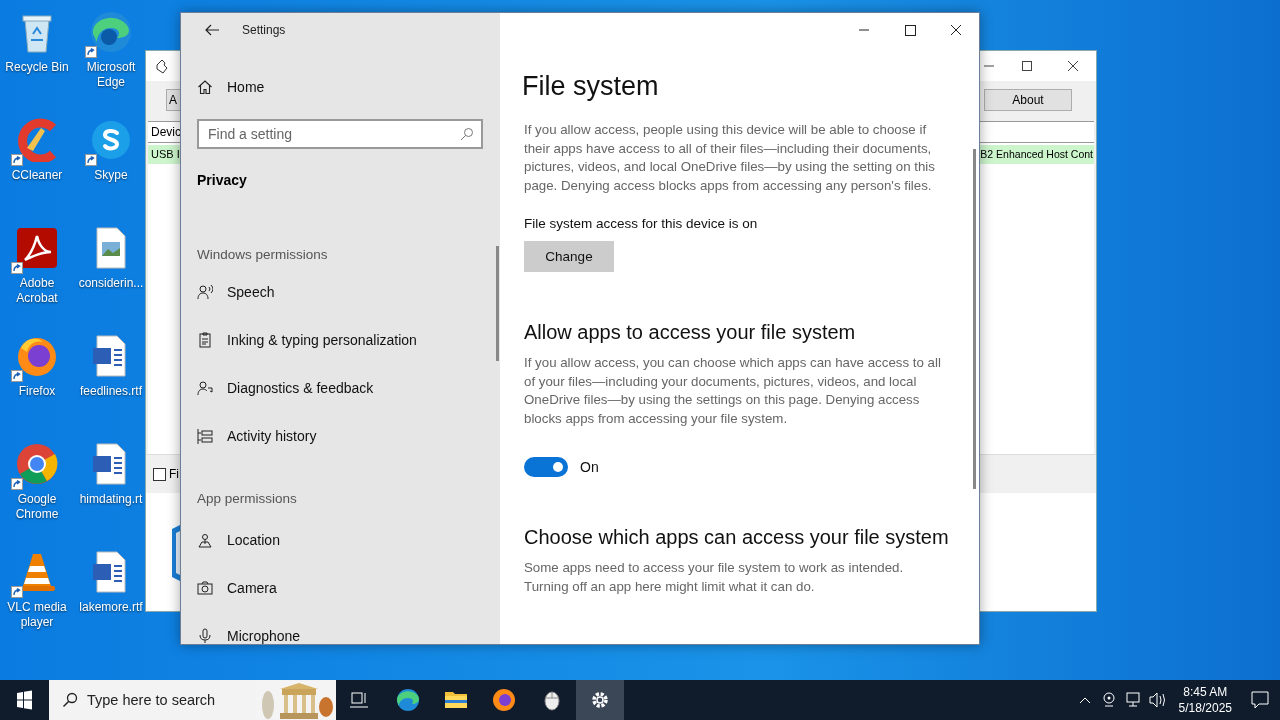 Image resolution: width=1280 pixels, height=720 pixels. I want to click on change-button: Change, so click(569, 256).